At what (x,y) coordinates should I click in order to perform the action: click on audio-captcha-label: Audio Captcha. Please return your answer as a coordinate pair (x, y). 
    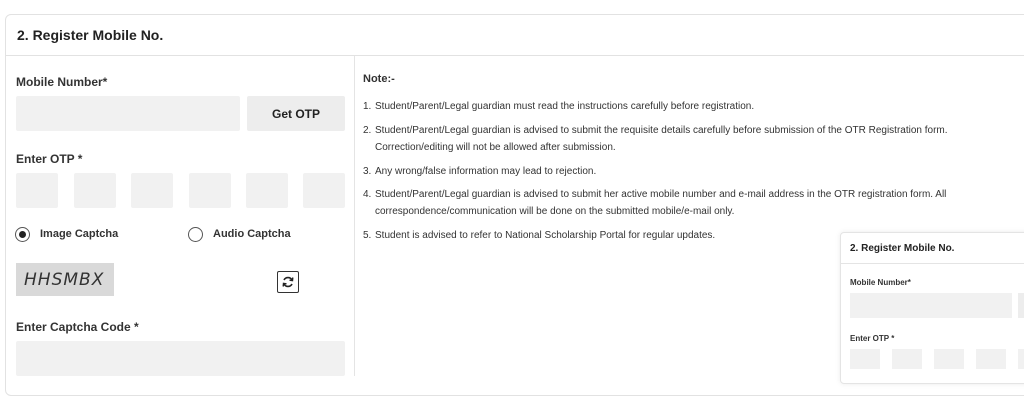
    Looking at the image, I should click on (252, 234).